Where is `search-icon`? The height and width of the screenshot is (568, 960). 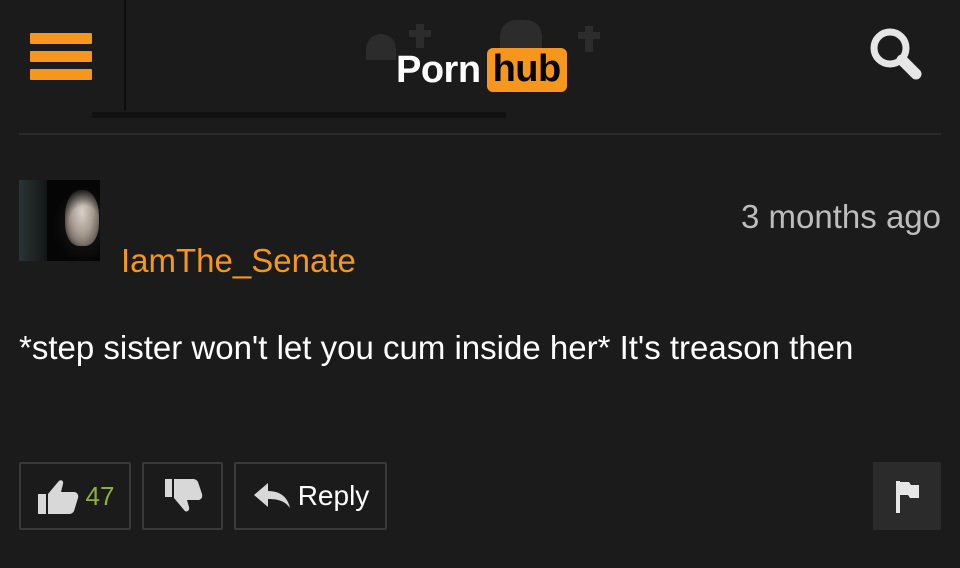
search-icon is located at coordinates (896, 54).